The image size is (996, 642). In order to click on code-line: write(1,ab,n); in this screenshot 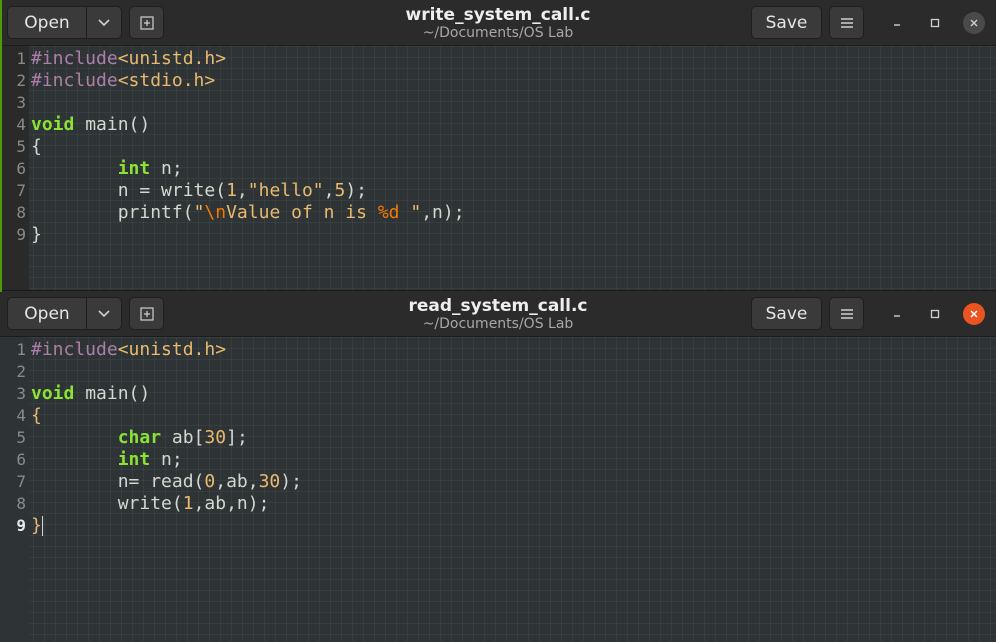, I will do `click(150, 503)`.